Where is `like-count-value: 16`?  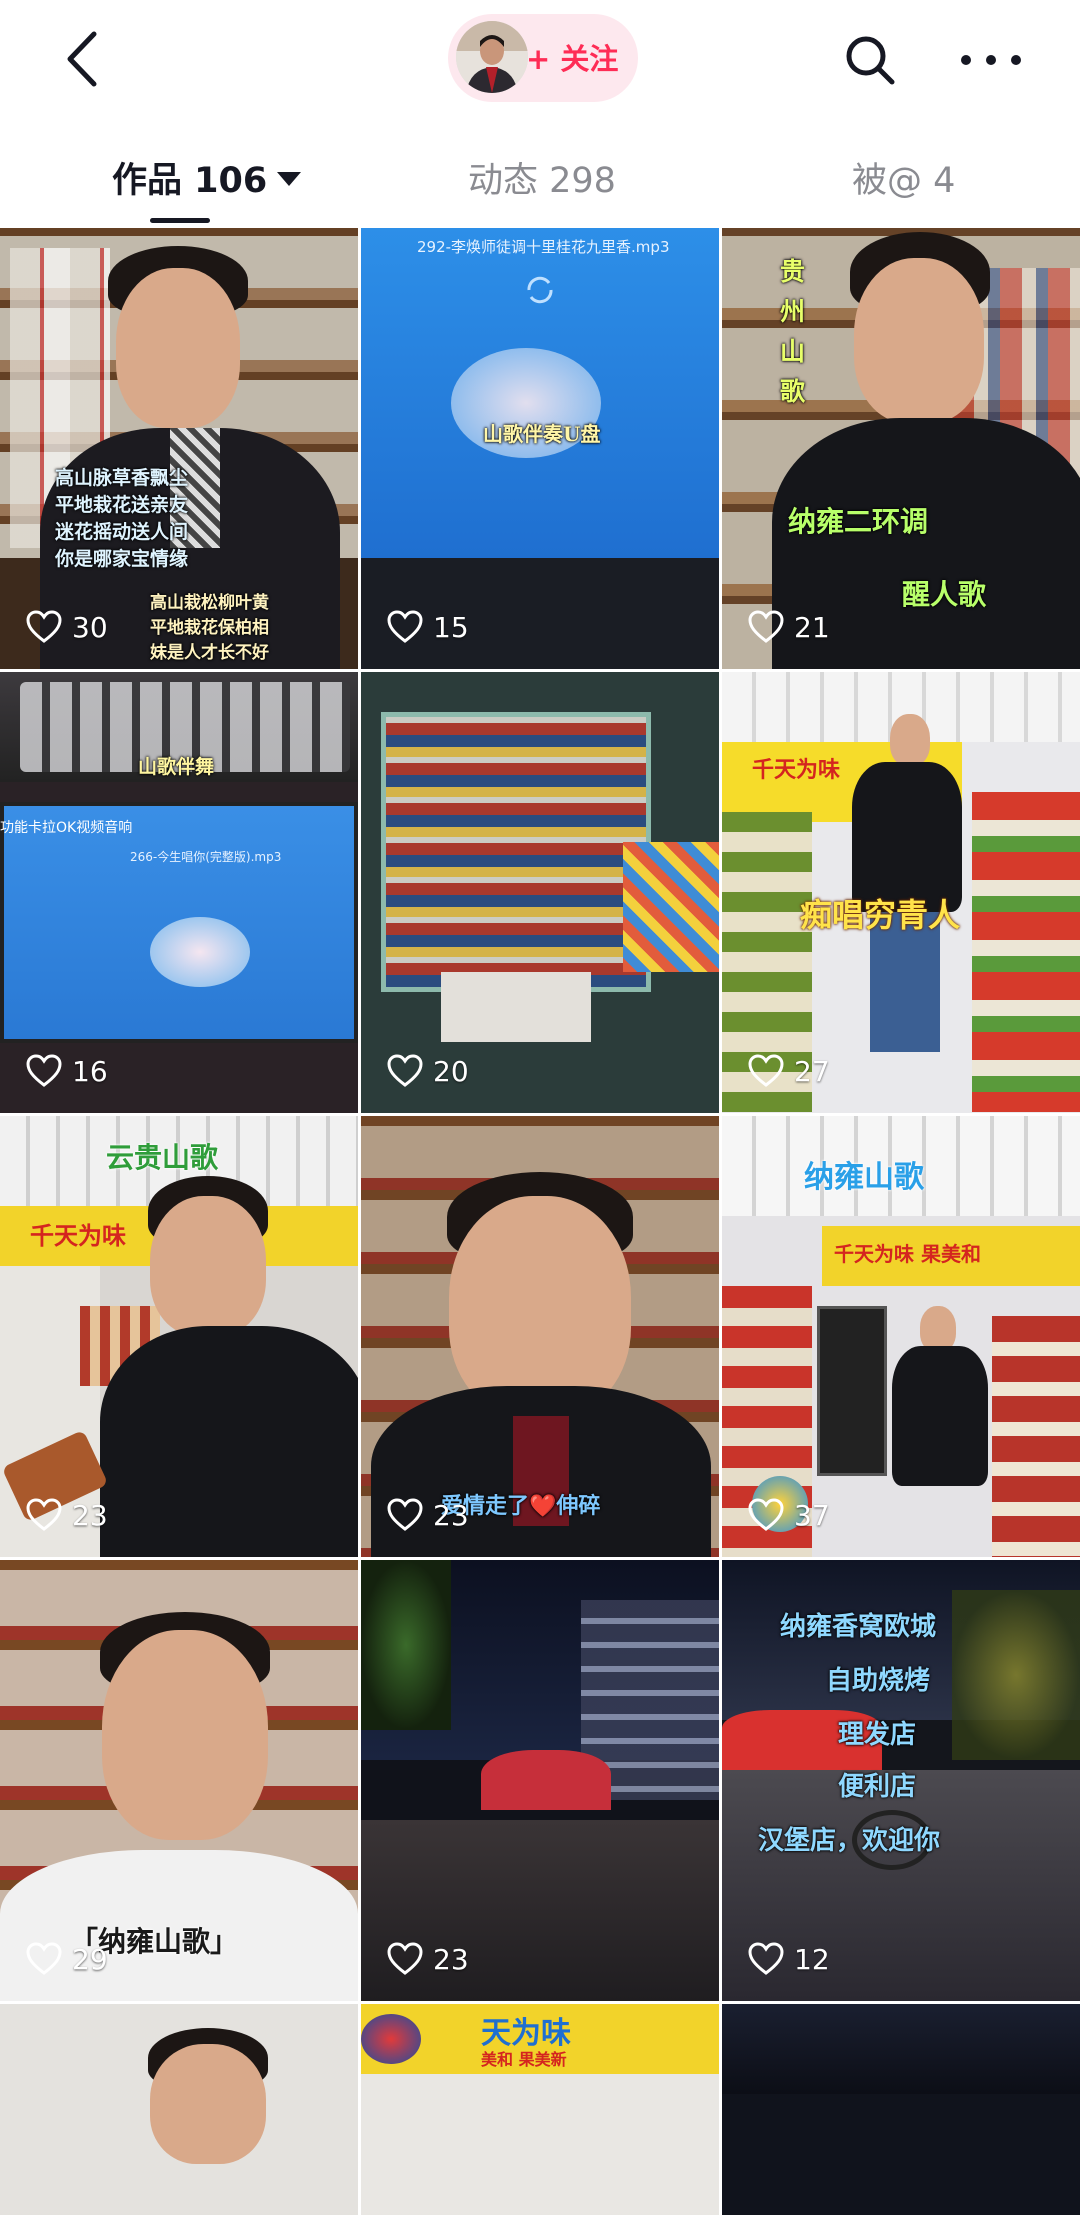
like-count-value: 16 is located at coordinates (90, 1071).